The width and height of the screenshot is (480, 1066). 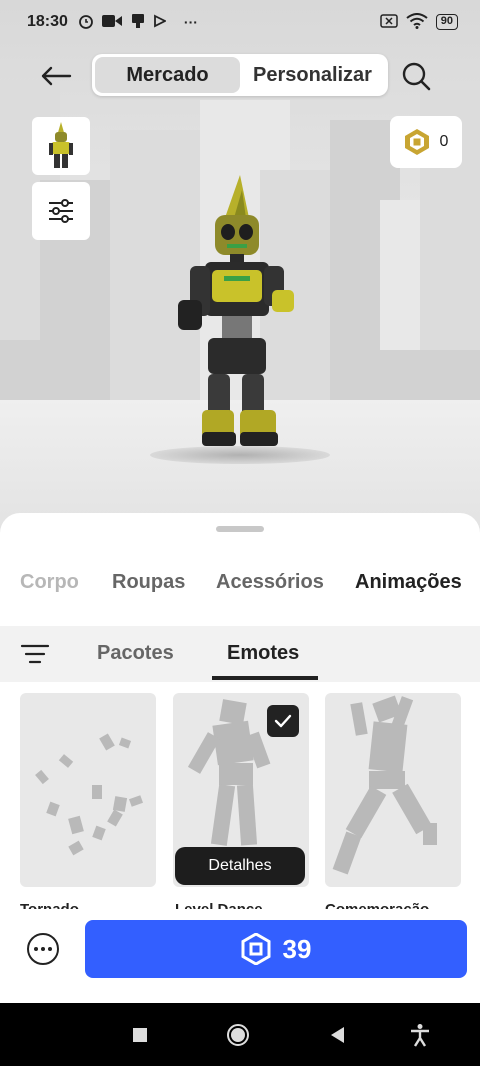 I want to click on back-button, so click(x=56, y=76).